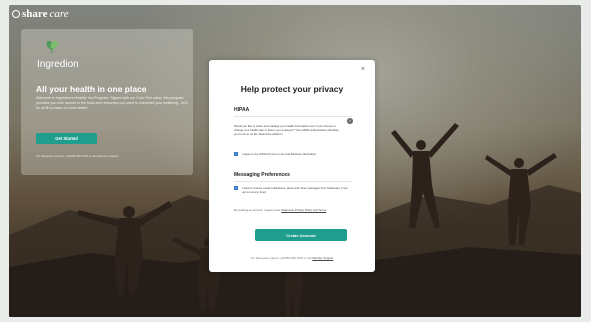 This screenshot has height=322, width=591. What do you see at coordinates (322, 258) in the screenshot?
I see `member-support-link: Member Support` at bounding box center [322, 258].